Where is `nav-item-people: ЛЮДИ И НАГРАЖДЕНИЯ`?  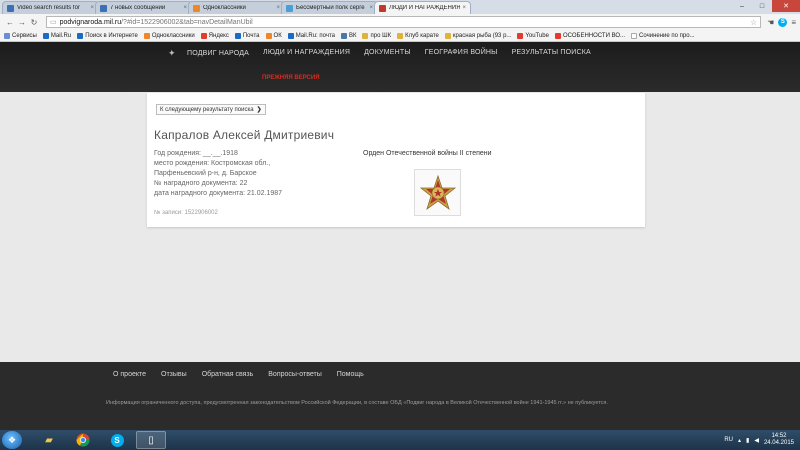 nav-item-people: ЛЮДИ И НАГРАЖДЕНИЯ is located at coordinates (306, 53).